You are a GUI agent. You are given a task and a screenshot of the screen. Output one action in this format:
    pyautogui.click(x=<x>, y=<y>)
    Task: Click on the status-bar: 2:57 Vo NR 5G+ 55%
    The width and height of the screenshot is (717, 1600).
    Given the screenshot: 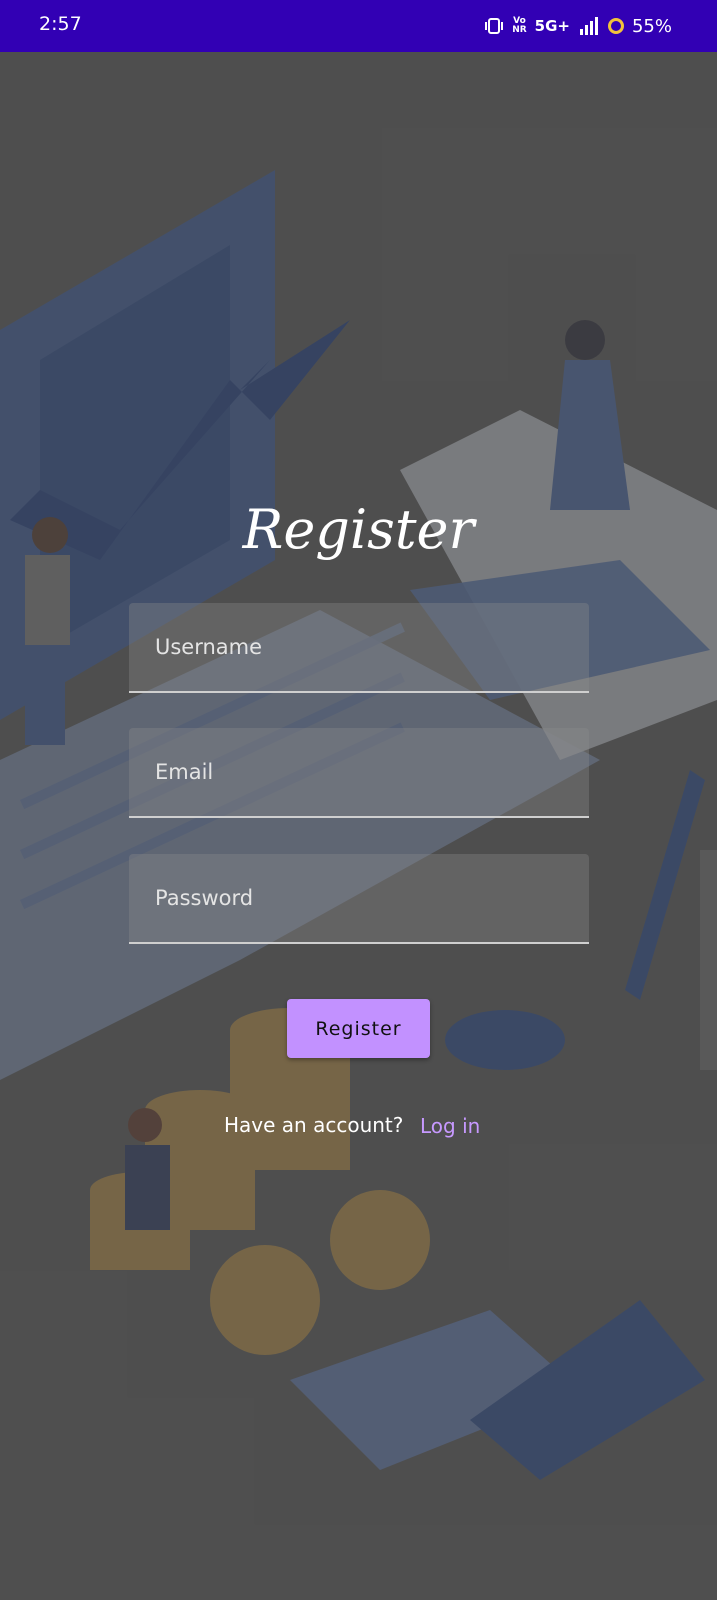 What is the action you would take?
    pyautogui.click(x=358, y=26)
    